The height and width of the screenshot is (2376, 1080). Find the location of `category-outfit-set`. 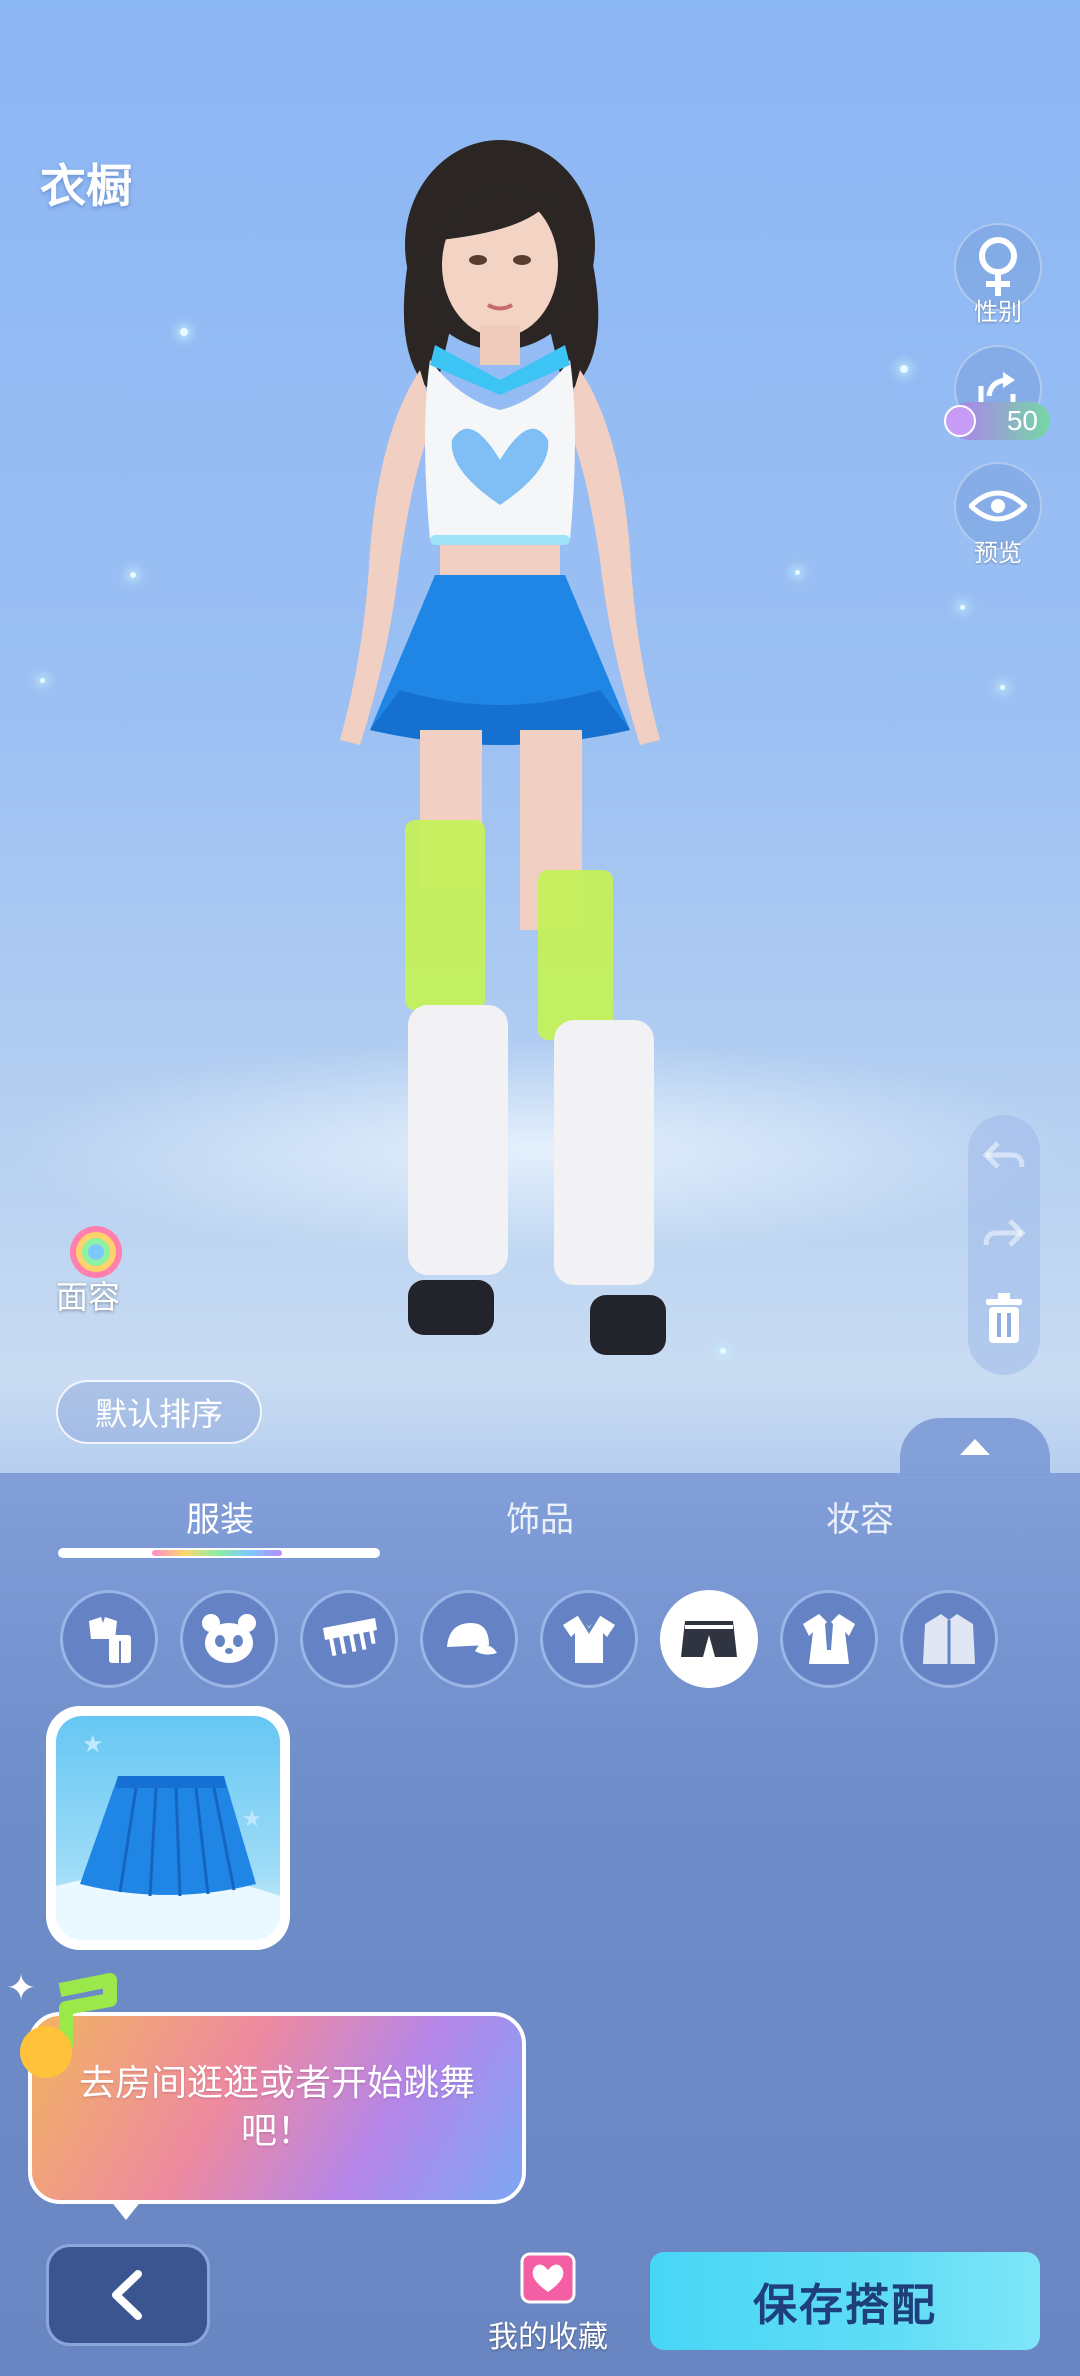

category-outfit-set is located at coordinates (109, 1639).